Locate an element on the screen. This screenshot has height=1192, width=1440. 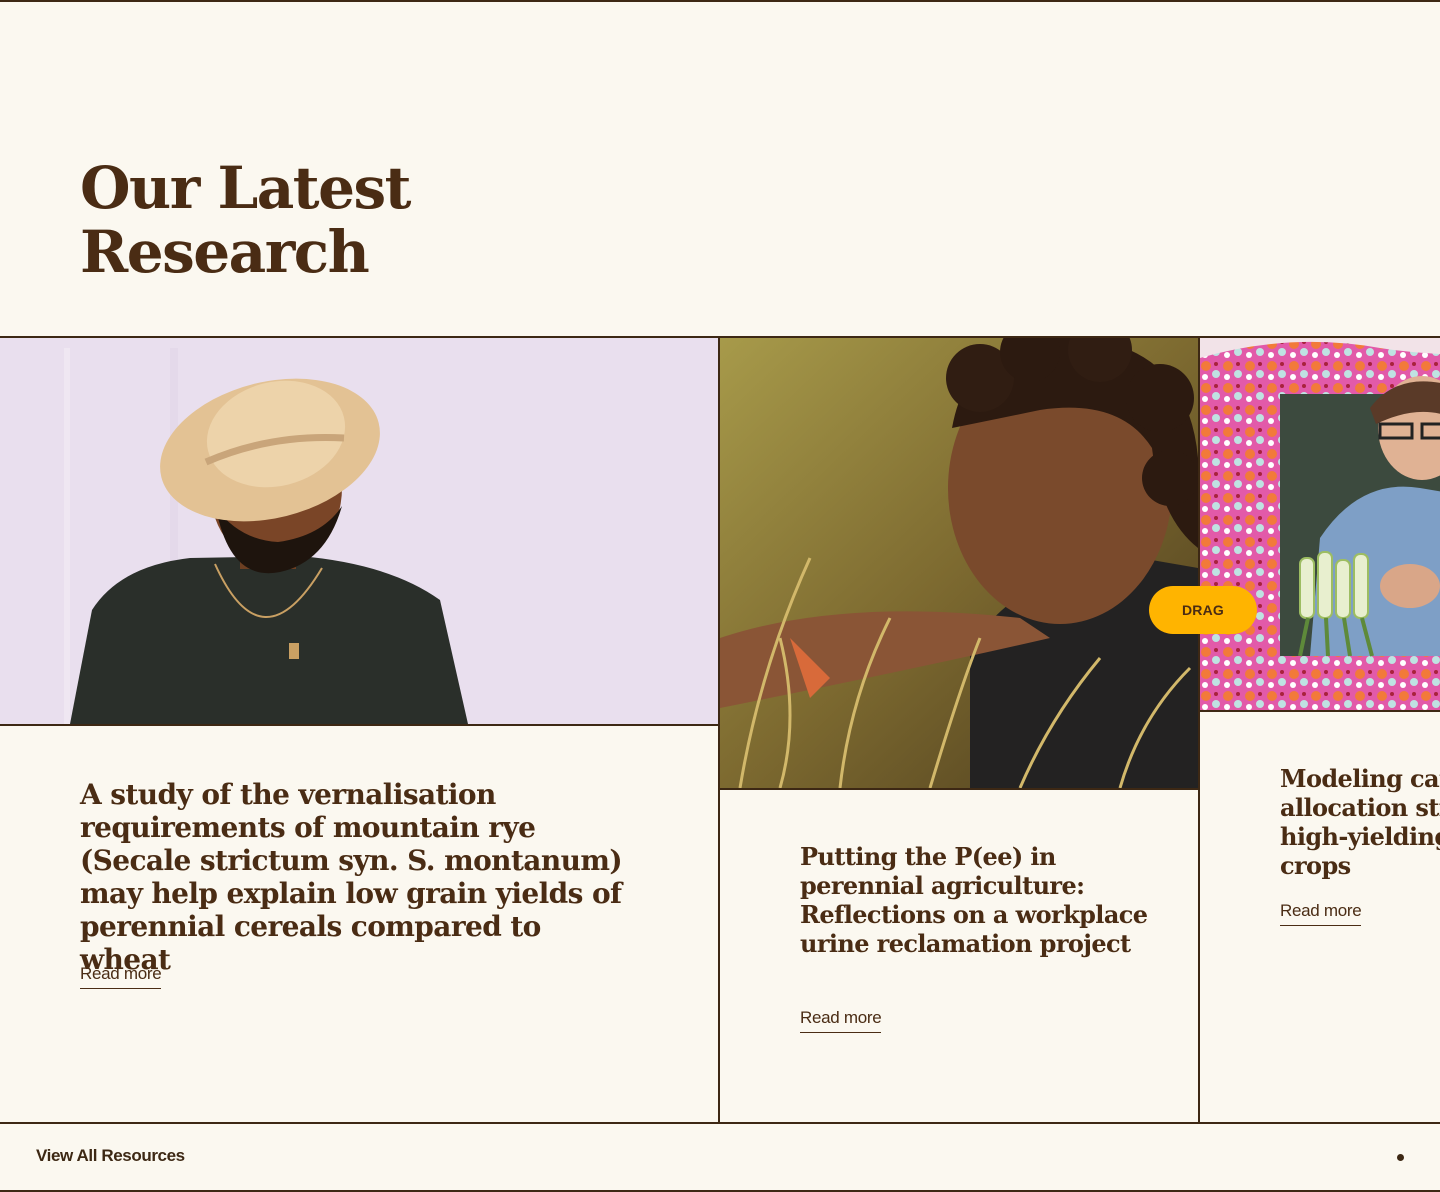
card-title-line: Modeling carbon is located at coordinates (1360, 778).